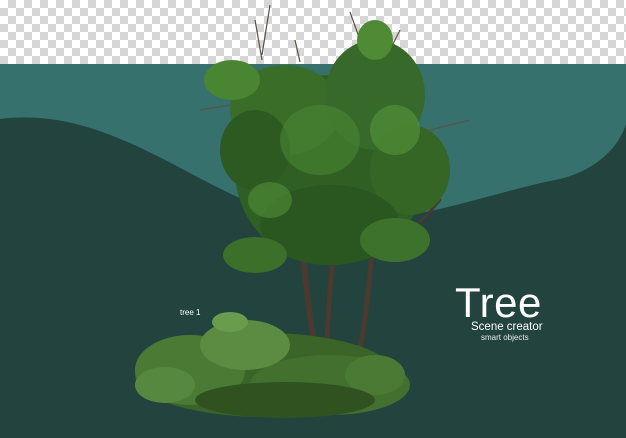 The width and height of the screenshot is (626, 438). I want to click on tagline: smart objects, so click(505, 337).